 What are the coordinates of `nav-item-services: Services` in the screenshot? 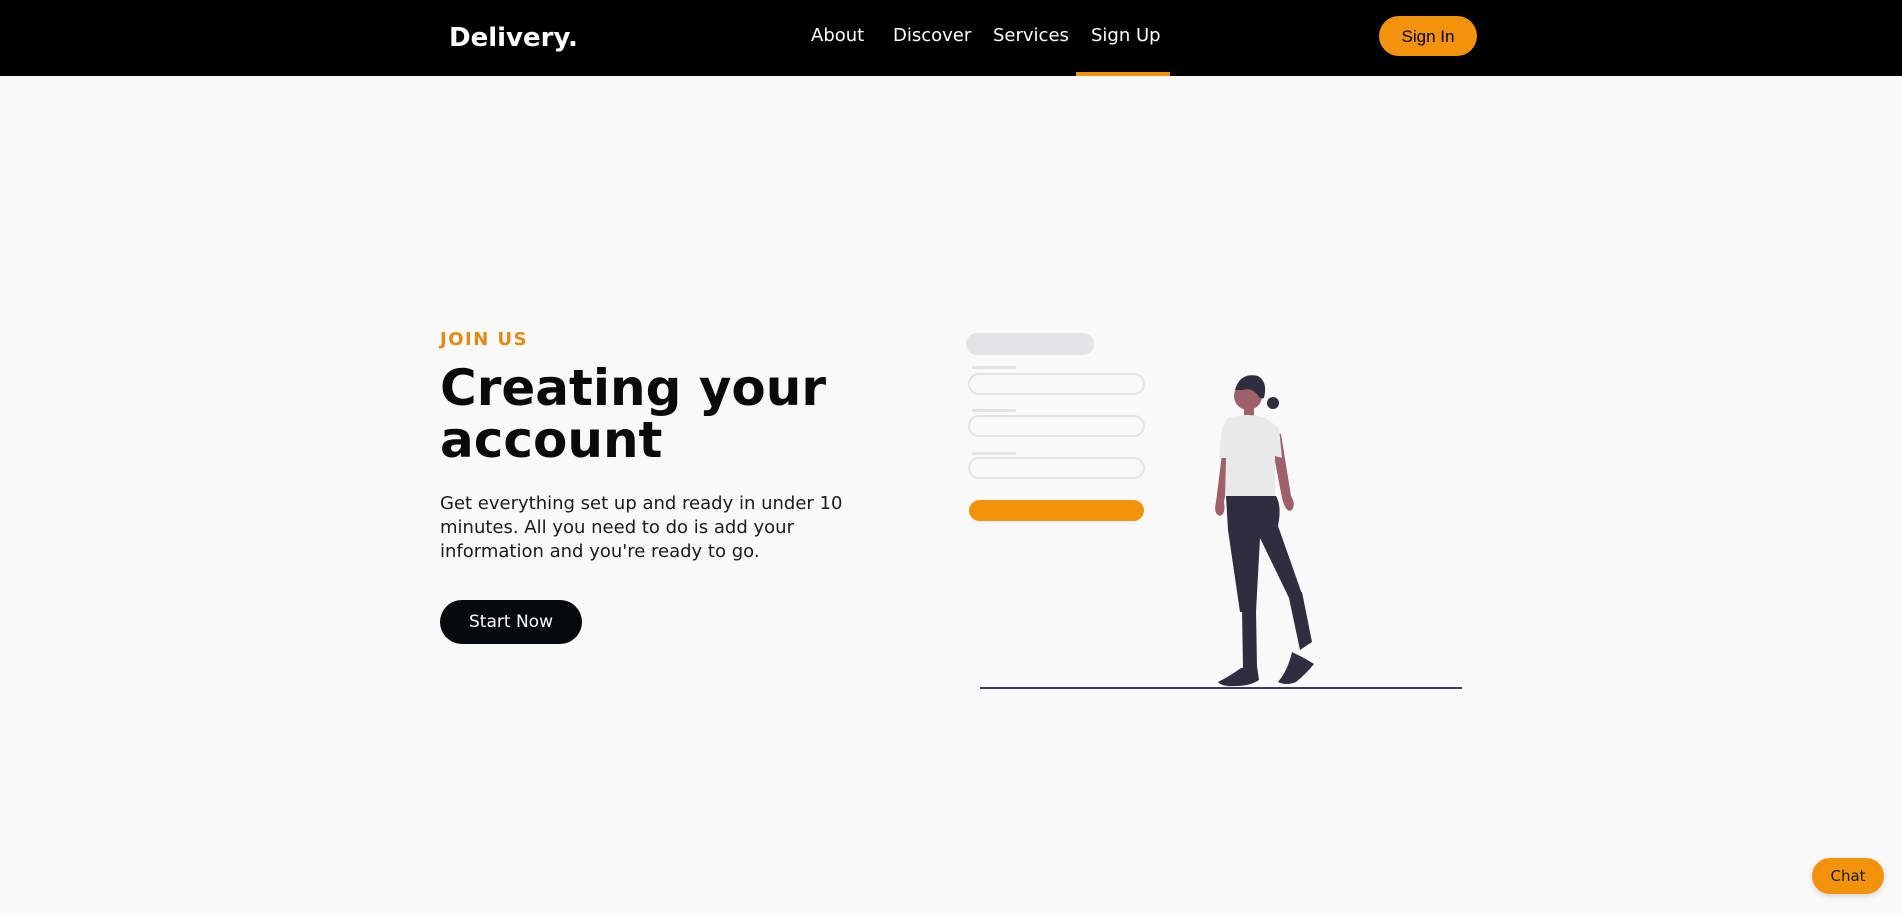 It's located at (1031, 36).